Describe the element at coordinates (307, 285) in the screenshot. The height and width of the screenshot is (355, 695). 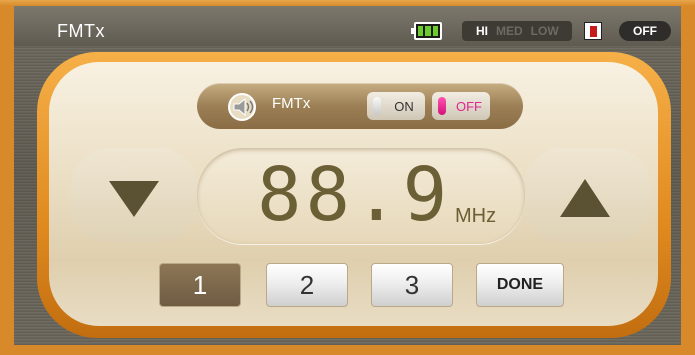
I see `preset-2-button: 2` at that location.